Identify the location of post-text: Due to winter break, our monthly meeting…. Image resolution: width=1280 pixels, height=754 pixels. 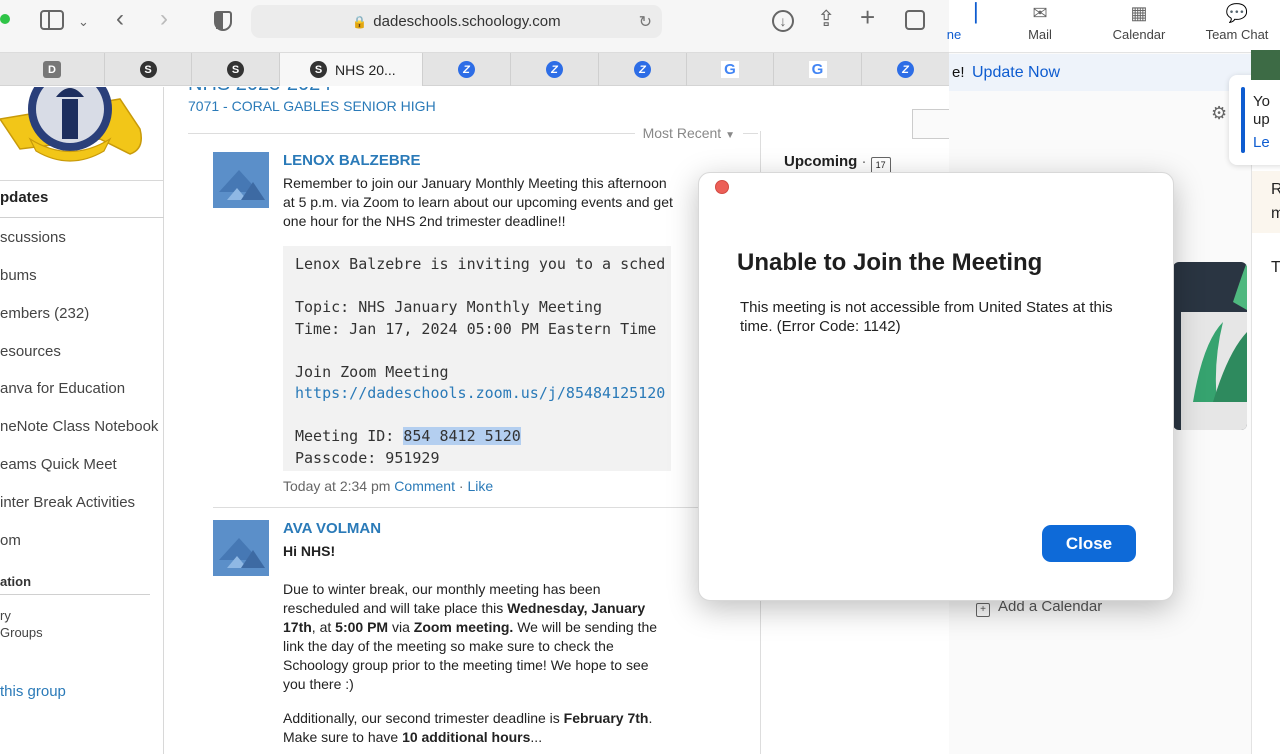
(470, 636).